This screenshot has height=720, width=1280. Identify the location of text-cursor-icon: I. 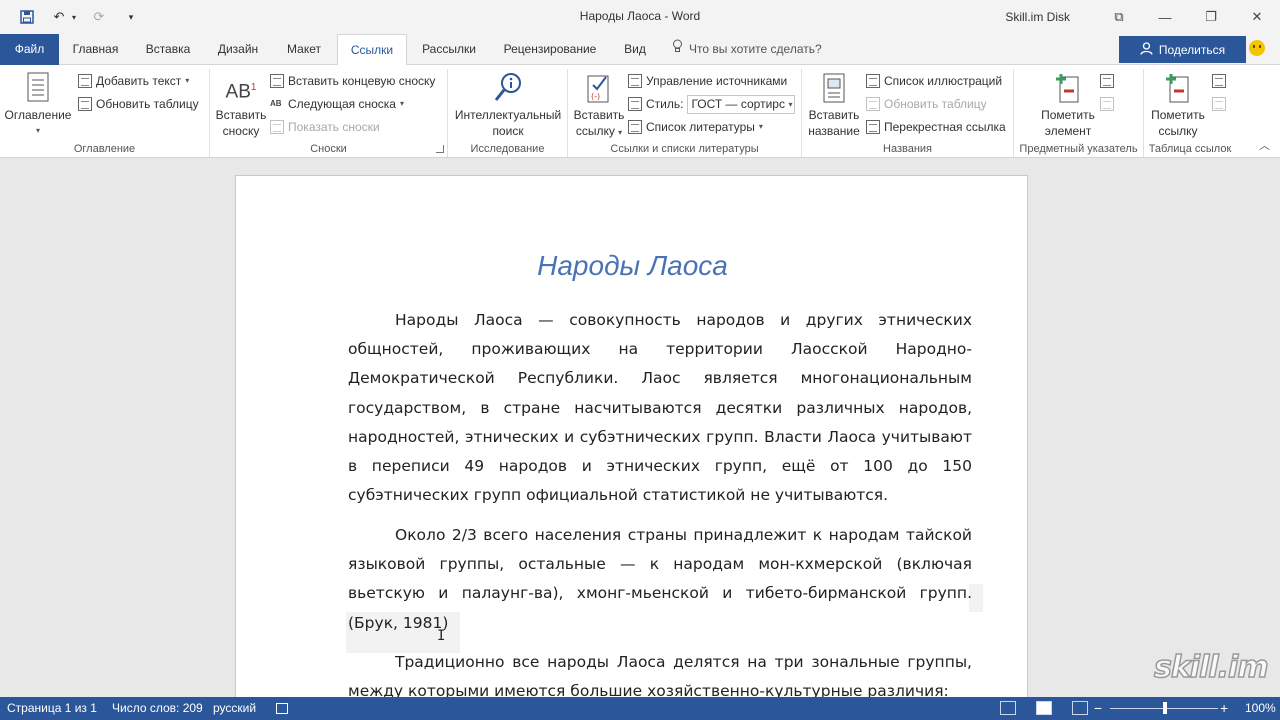
(441, 636).